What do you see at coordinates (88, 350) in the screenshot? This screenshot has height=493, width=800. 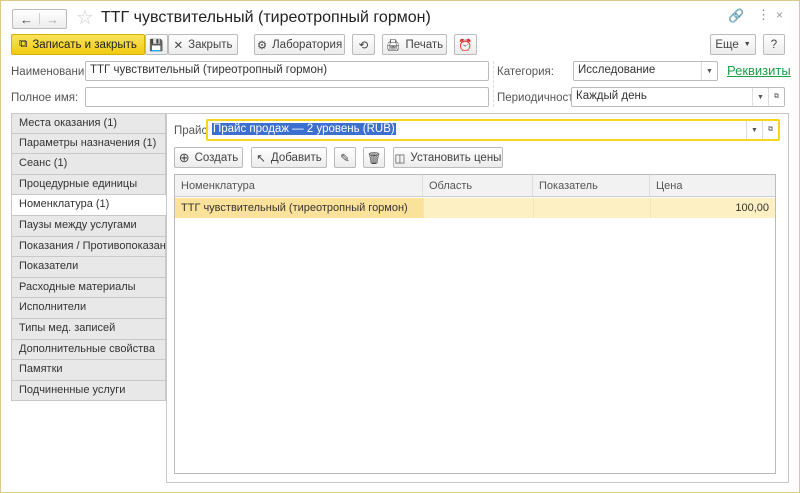 I see `tab-item: Дополнительные свойства` at bounding box center [88, 350].